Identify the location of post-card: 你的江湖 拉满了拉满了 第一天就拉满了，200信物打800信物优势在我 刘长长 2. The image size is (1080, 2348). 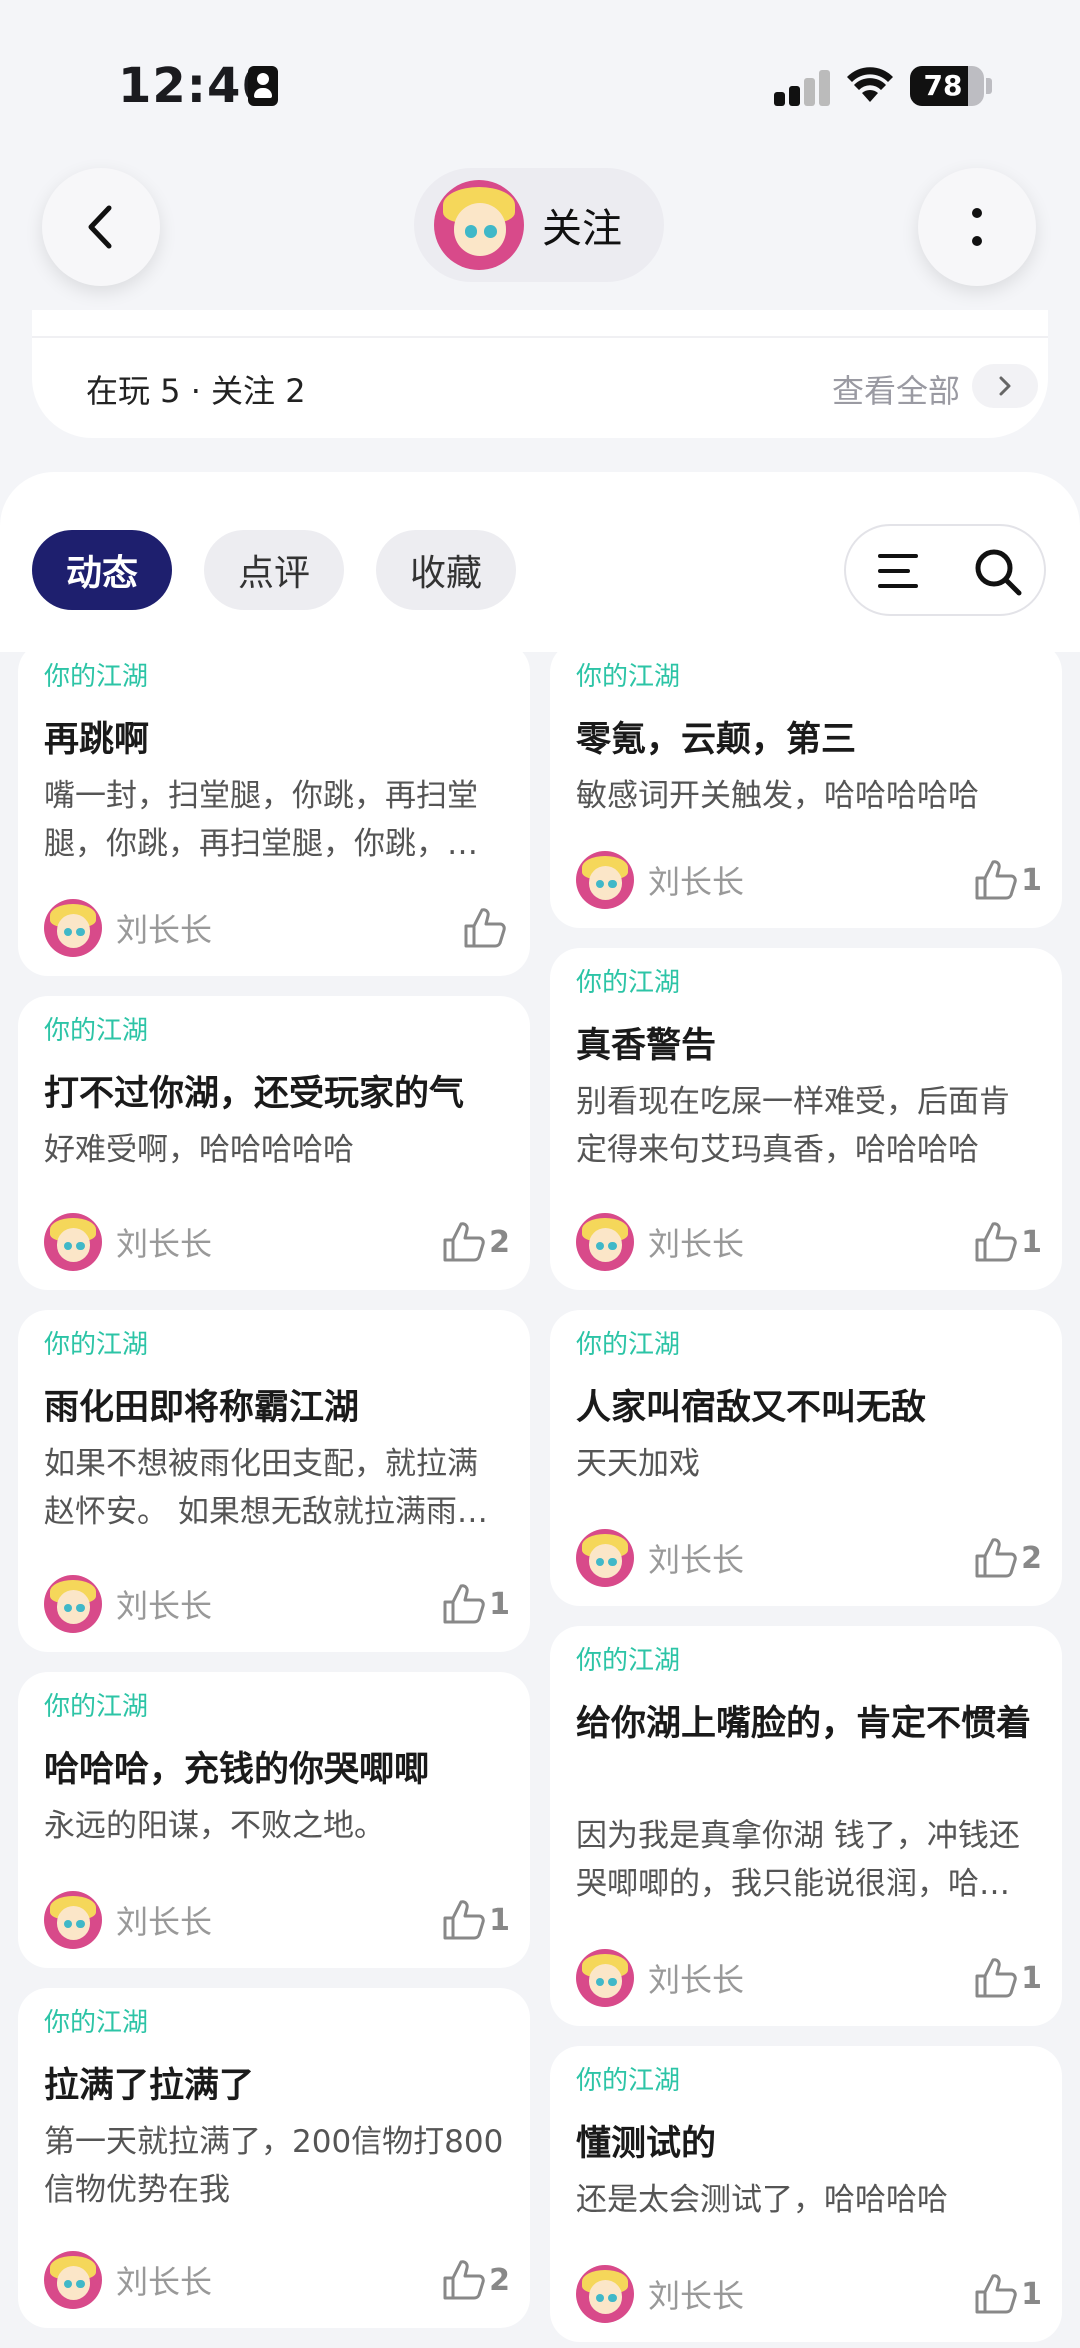
(274, 2158).